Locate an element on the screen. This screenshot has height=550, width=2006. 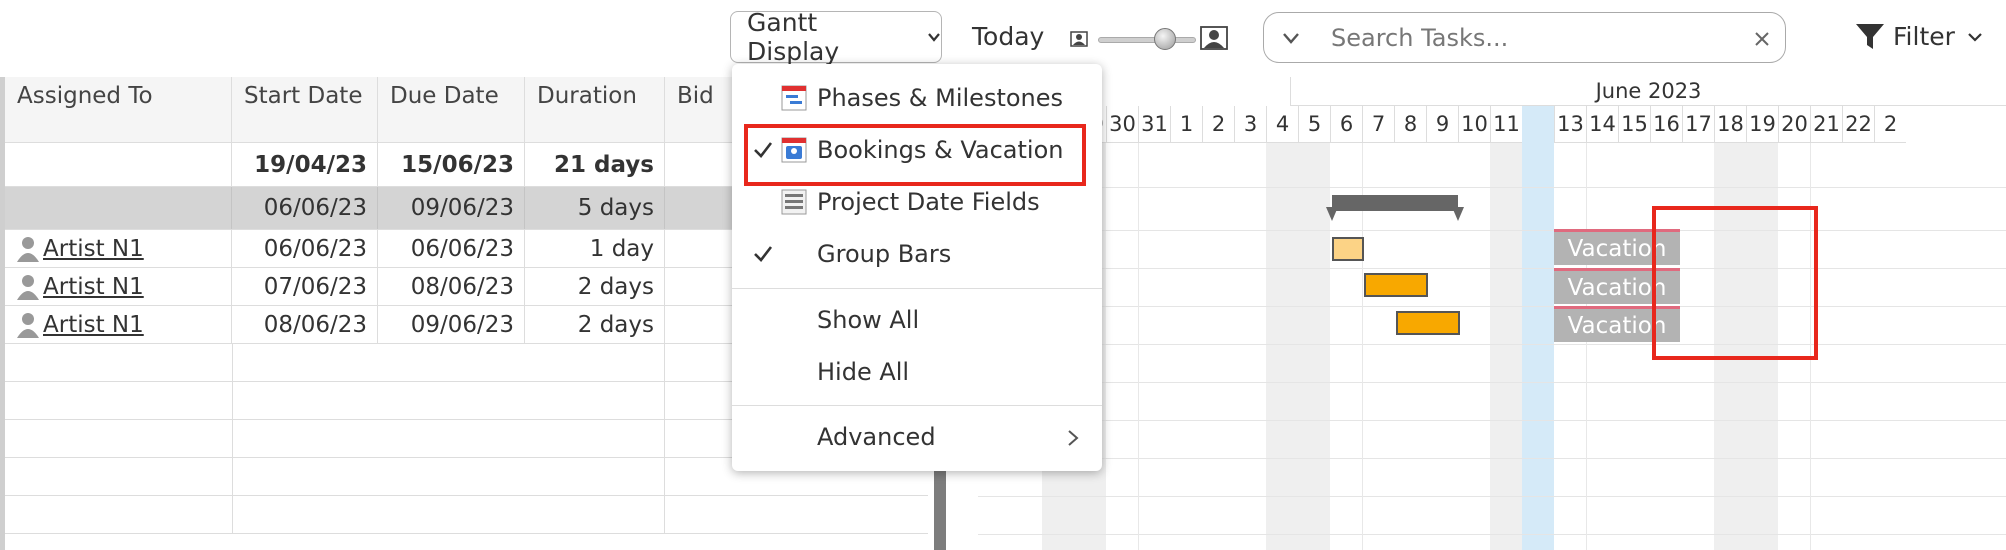
gantt-display-label: Gantt Display is located at coordinates (793, 37).